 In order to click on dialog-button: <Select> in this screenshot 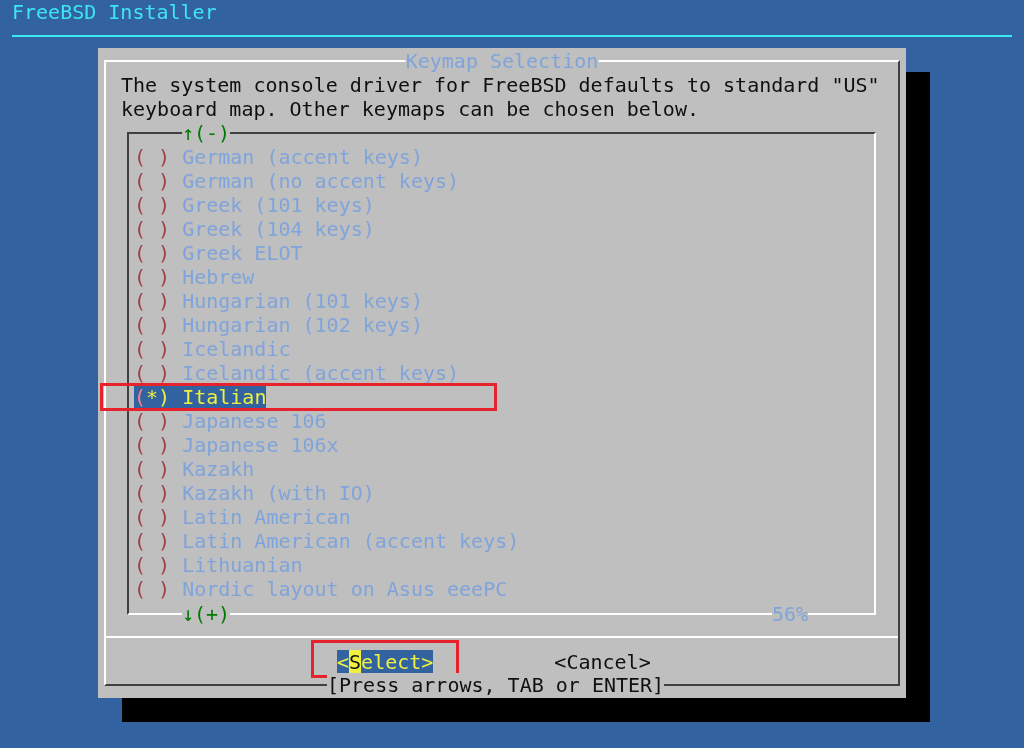, I will do `click(385, 662)`.